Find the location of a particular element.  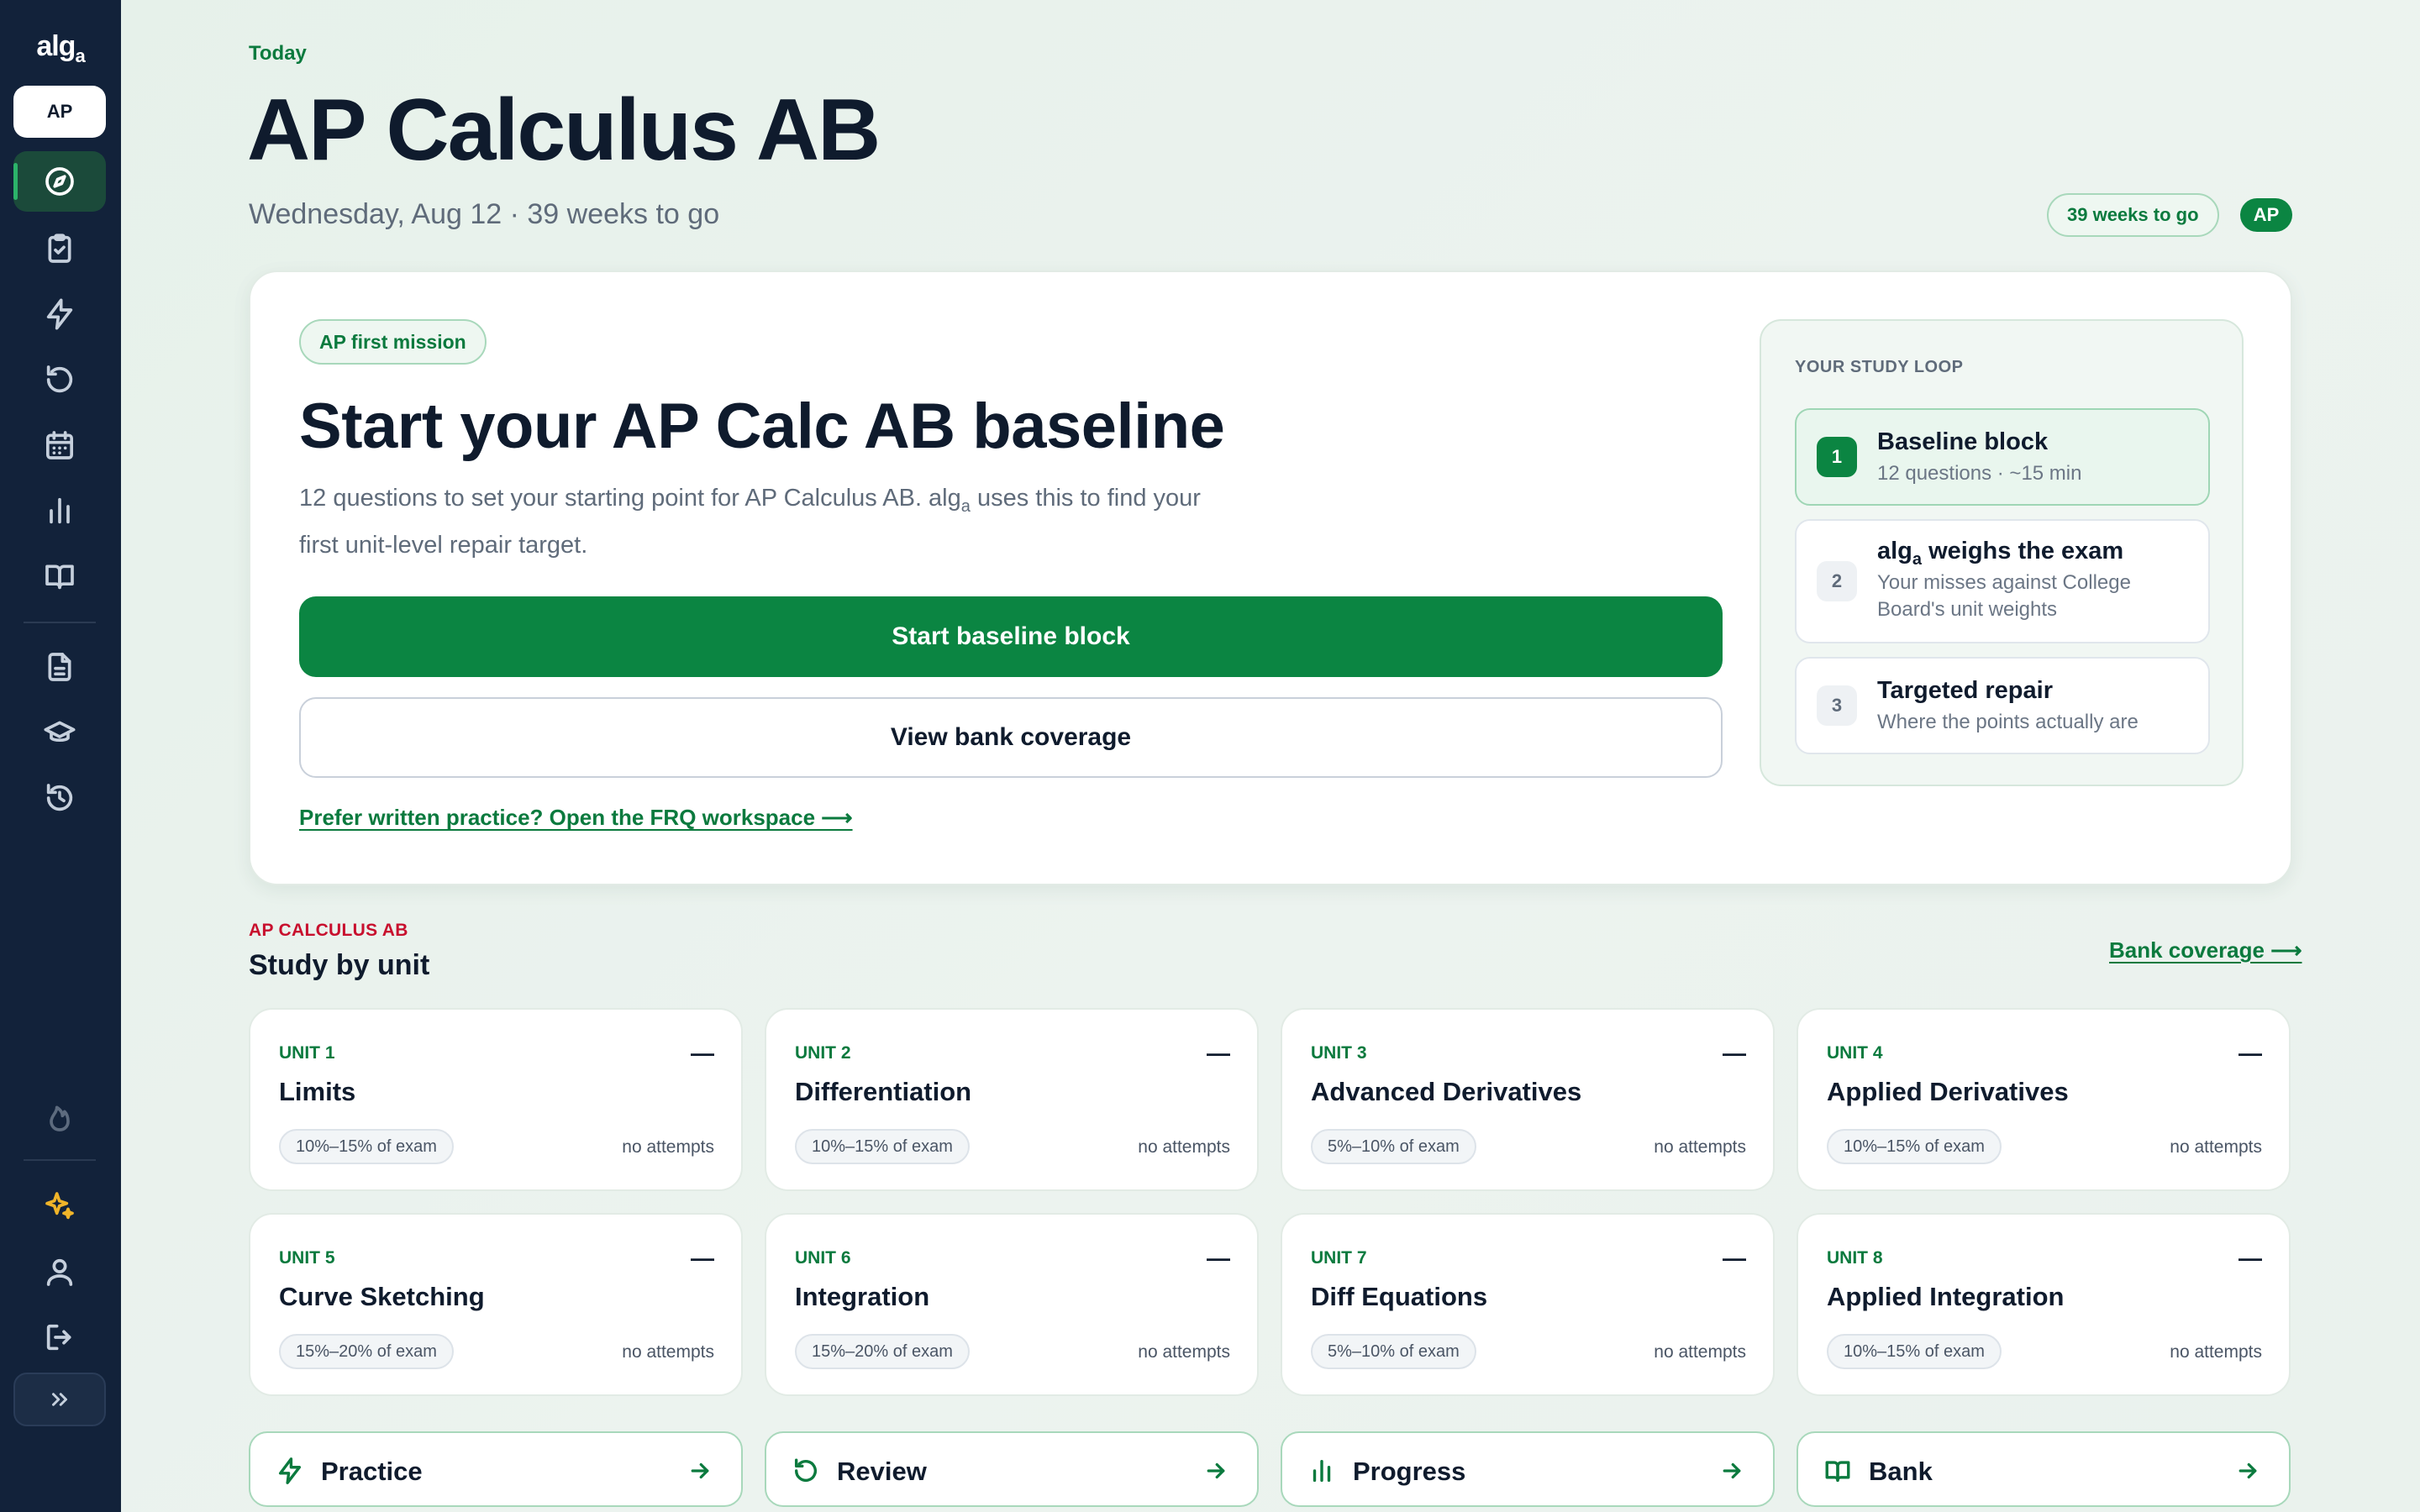

chevrons-right-icon is located at coordinates (60, 1399).